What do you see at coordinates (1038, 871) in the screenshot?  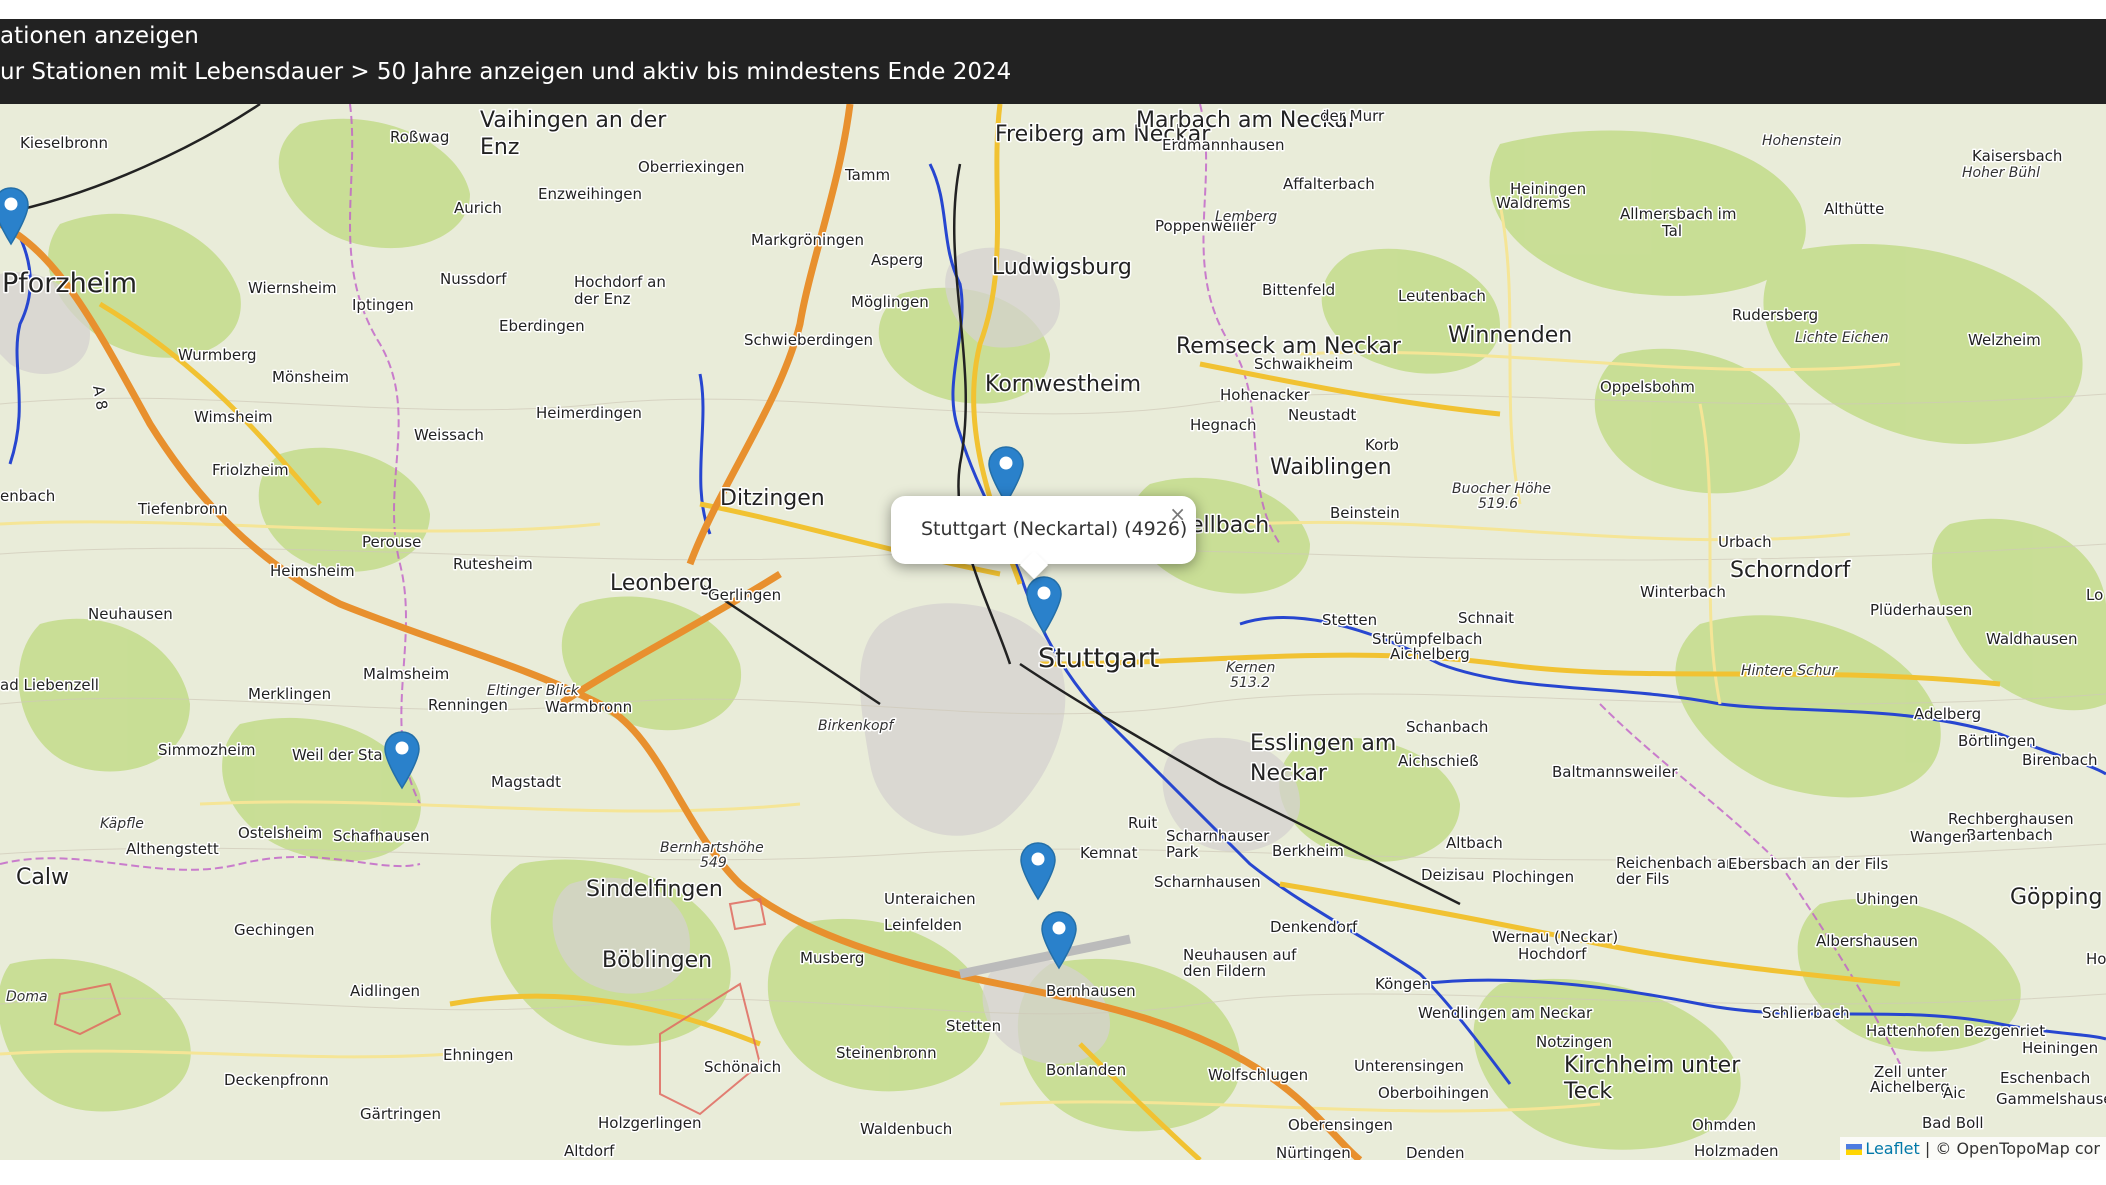 I see `station-marker-kemnat` at bounding box center [1038, 871].